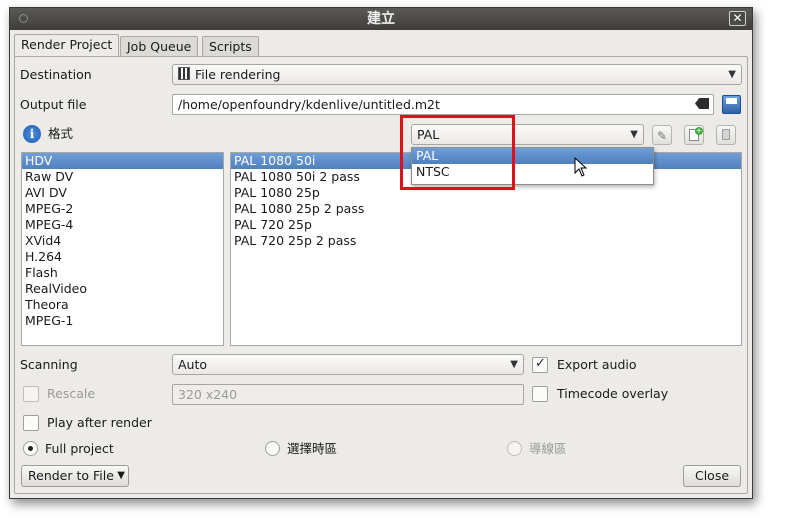 This screenshot has height=531, width=786. Describe the element at coordinates (30, 448) in the screenshot. I see `full-project-radio` at that location.